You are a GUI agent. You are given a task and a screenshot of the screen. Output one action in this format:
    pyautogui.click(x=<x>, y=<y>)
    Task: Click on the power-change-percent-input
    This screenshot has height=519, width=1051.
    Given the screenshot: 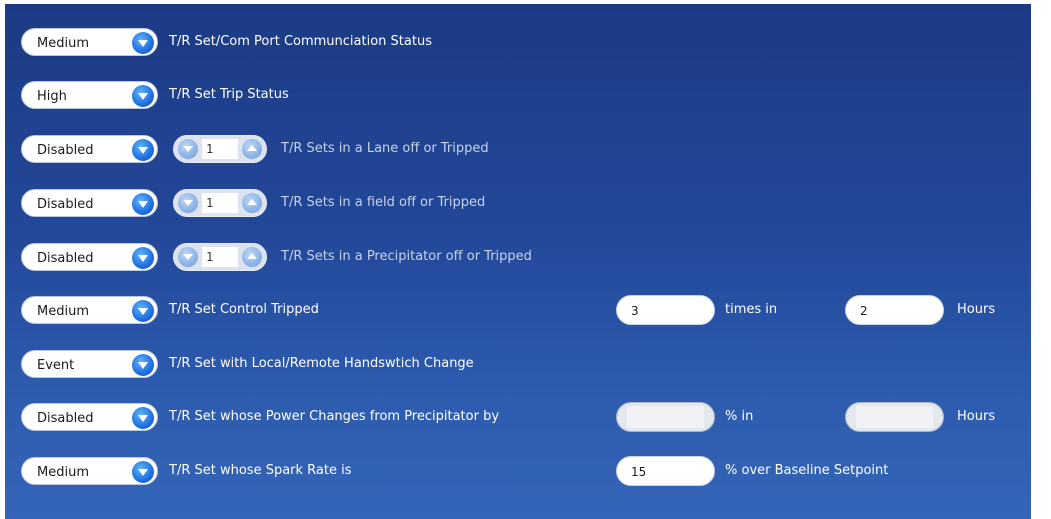 What is the action you would take?
    pyautogui.click(x=665, y=417)
    